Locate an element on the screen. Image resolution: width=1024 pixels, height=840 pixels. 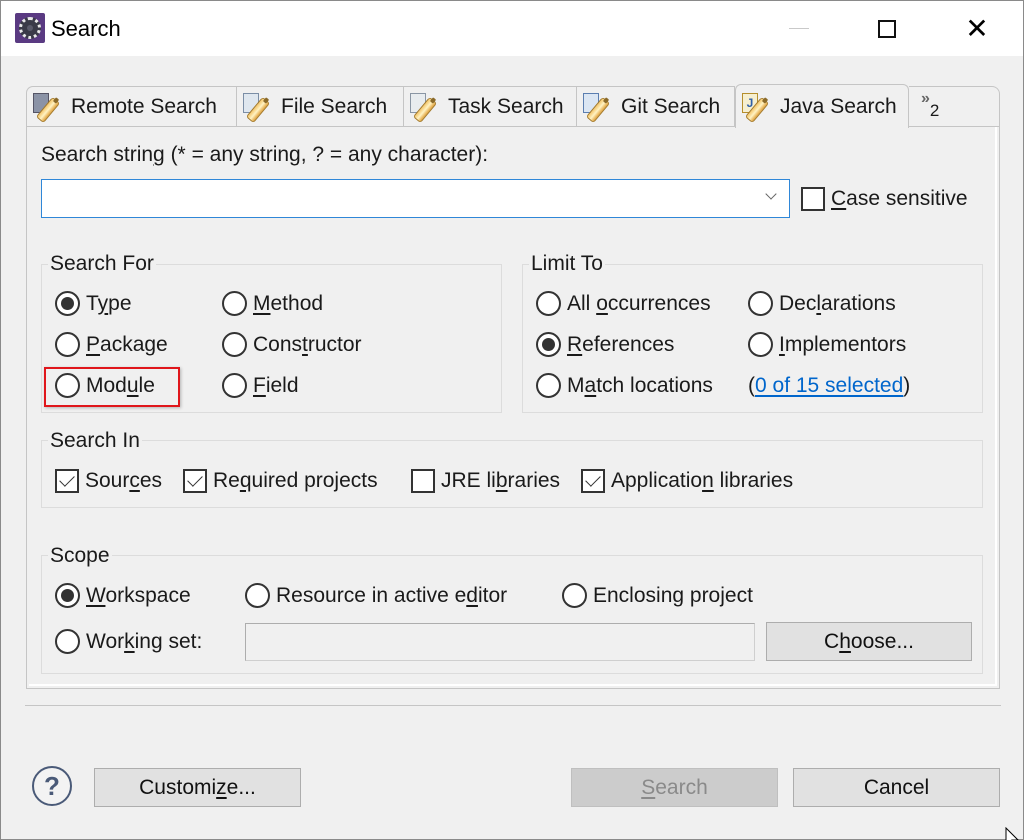
search-string-combo is located at coordinates (415, 198).